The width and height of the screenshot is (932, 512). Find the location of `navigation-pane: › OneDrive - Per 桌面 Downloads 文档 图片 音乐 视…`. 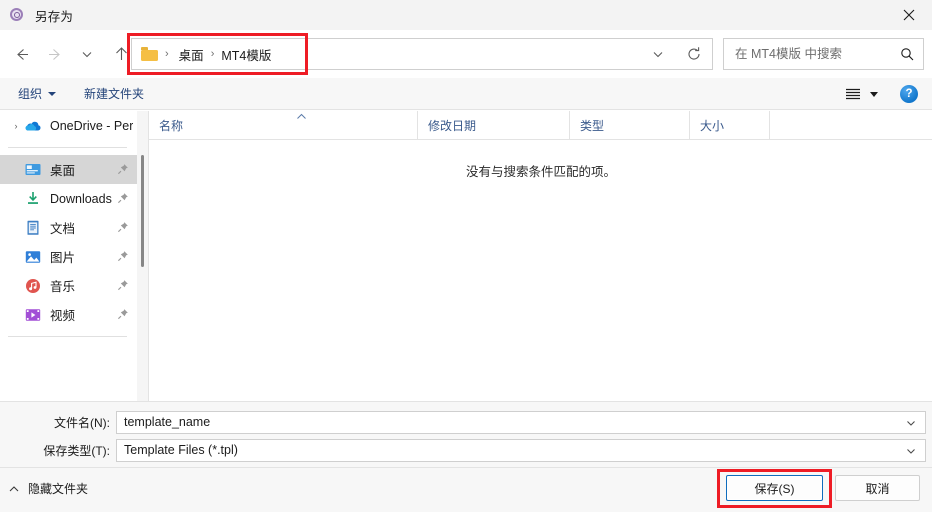

navigation-pane: › OneDrive - Per 桌面 Downloads 文档 图片 音乐 视… is located at coordinates (68, 256).